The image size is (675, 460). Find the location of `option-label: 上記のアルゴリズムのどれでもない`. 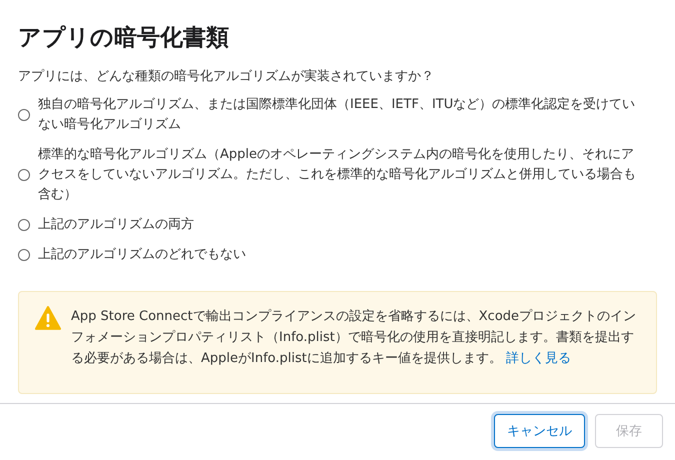

option-label: 上記のアルゴリズムのどれでもない is located at coordinates (142, 255).